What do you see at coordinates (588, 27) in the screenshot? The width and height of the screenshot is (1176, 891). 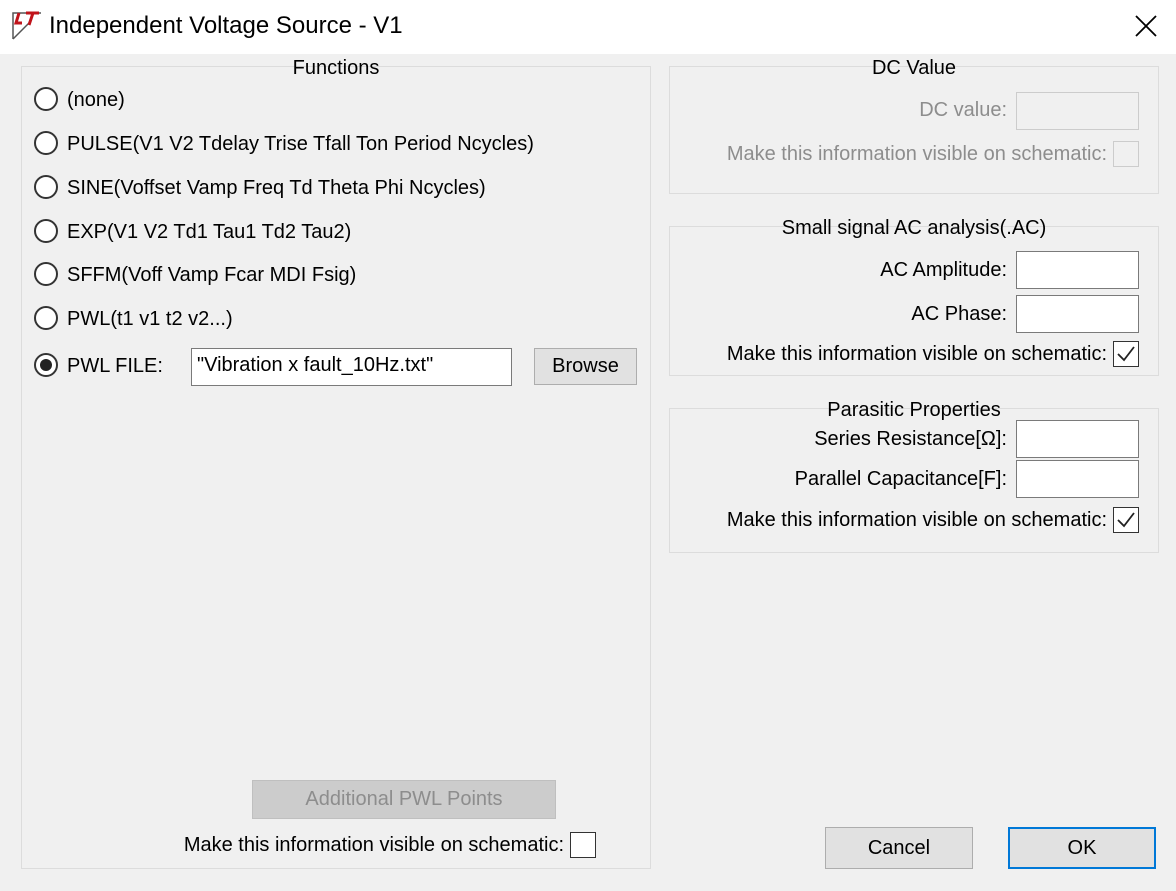 I see `title-bar: Independent Voltage Source - V1` at bounding box center [588, 27].